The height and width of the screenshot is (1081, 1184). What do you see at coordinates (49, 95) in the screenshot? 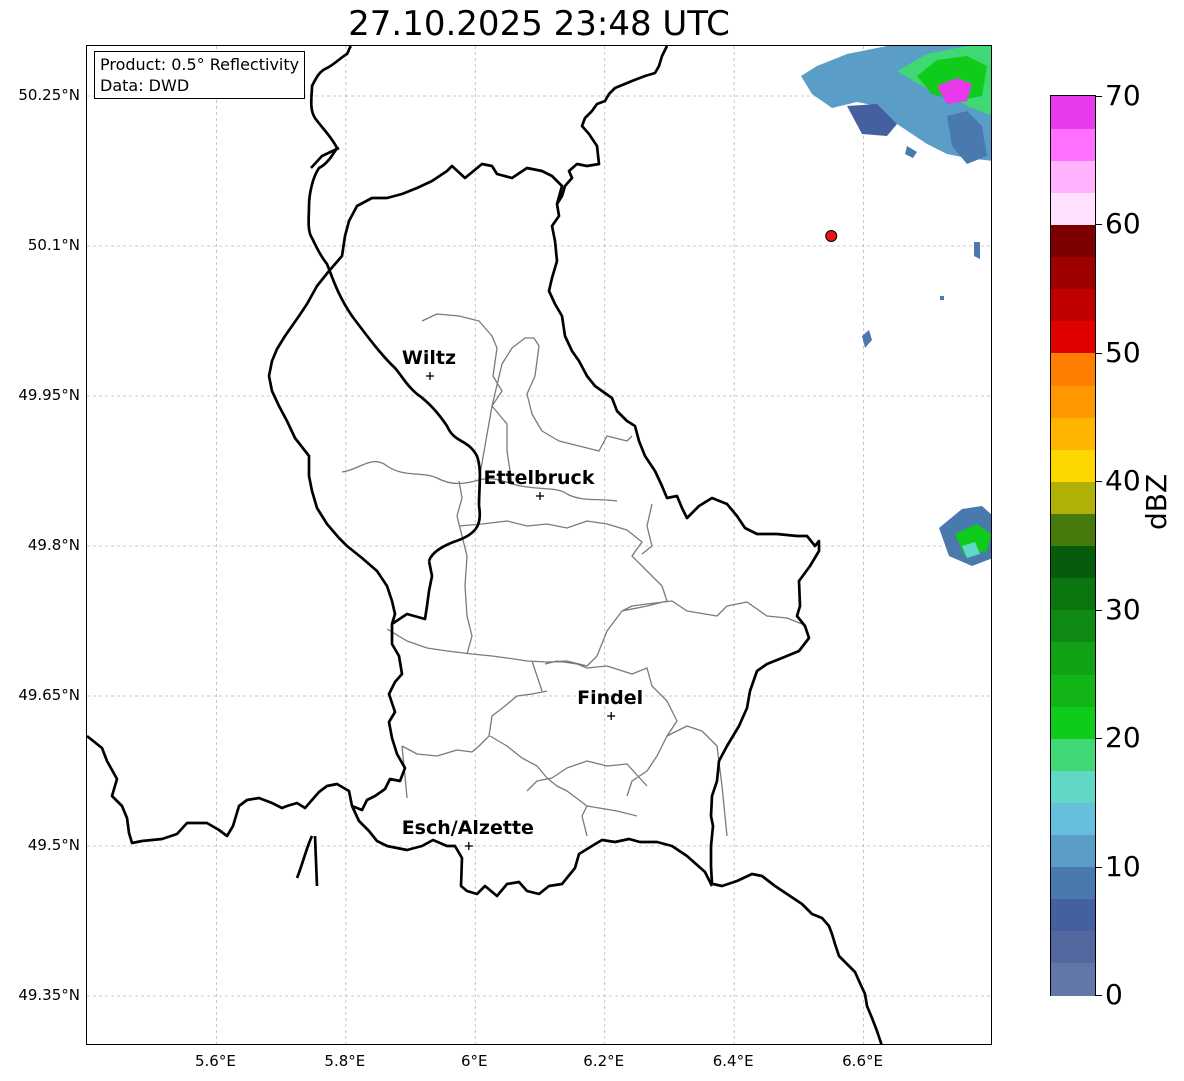
I see `latitude-label: 50.25°N` at bounding box center [49, 95].